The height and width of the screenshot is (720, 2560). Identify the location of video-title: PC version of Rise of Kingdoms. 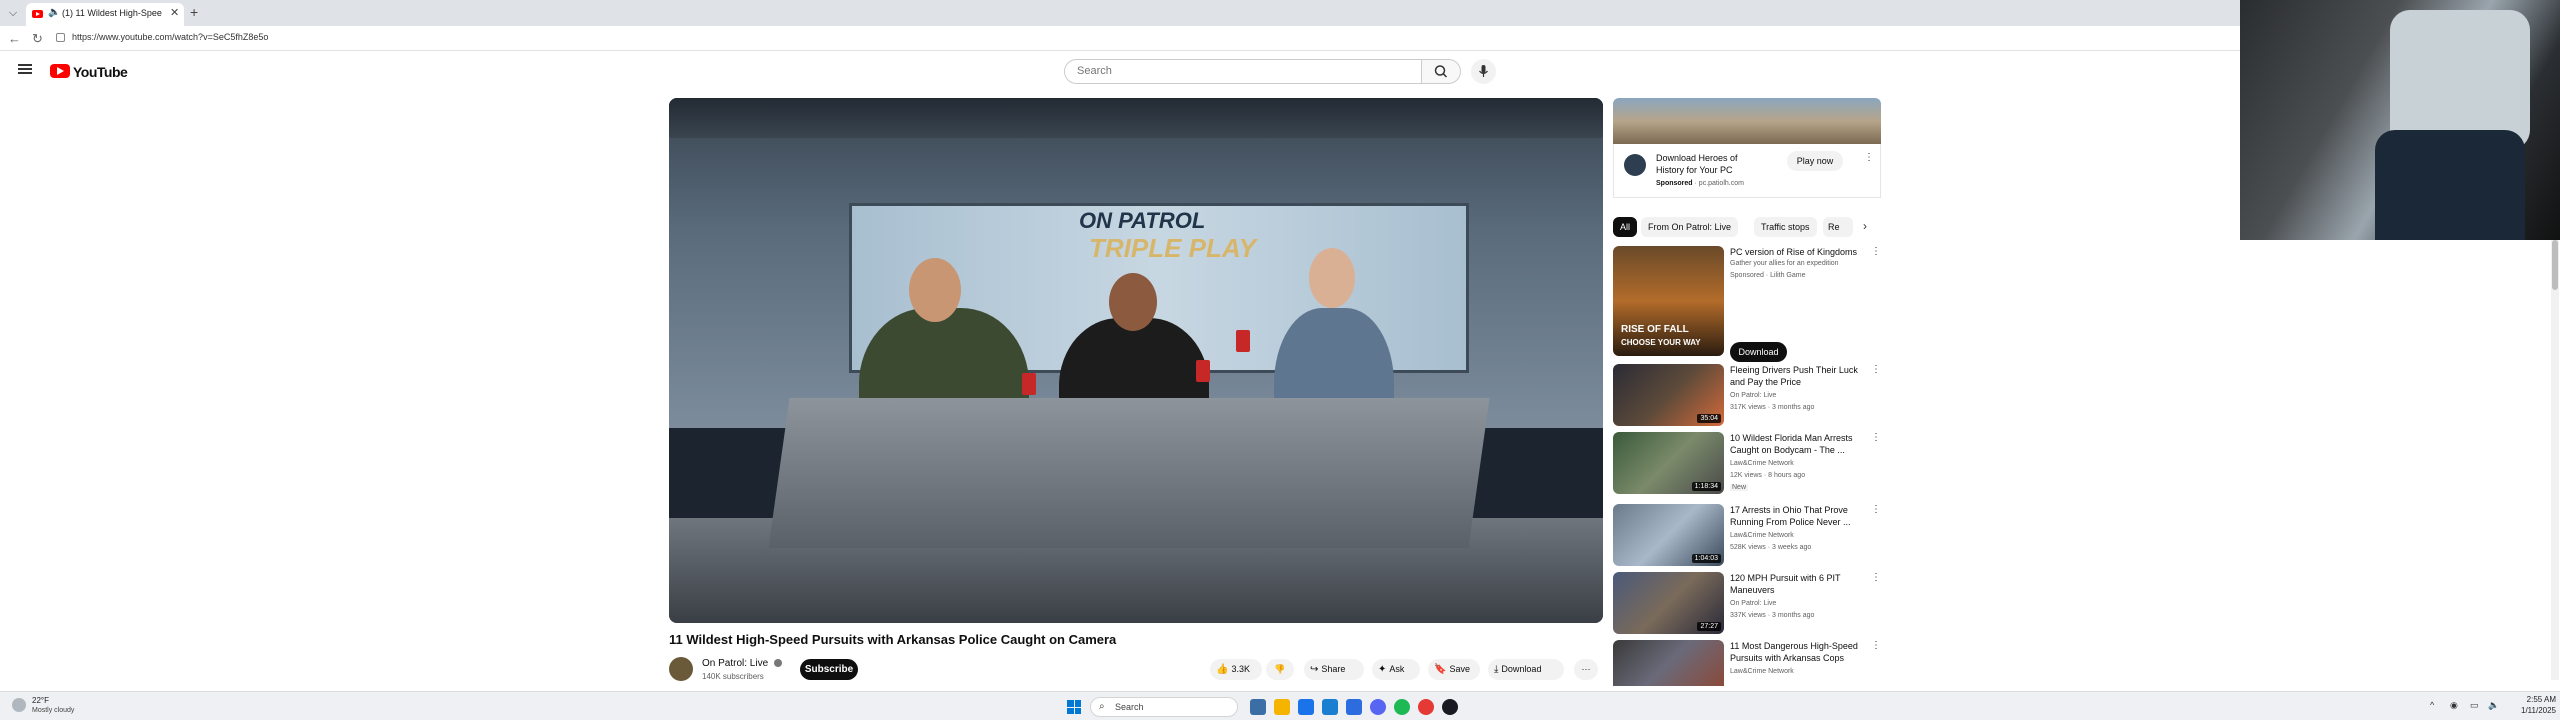
(1797, 252).